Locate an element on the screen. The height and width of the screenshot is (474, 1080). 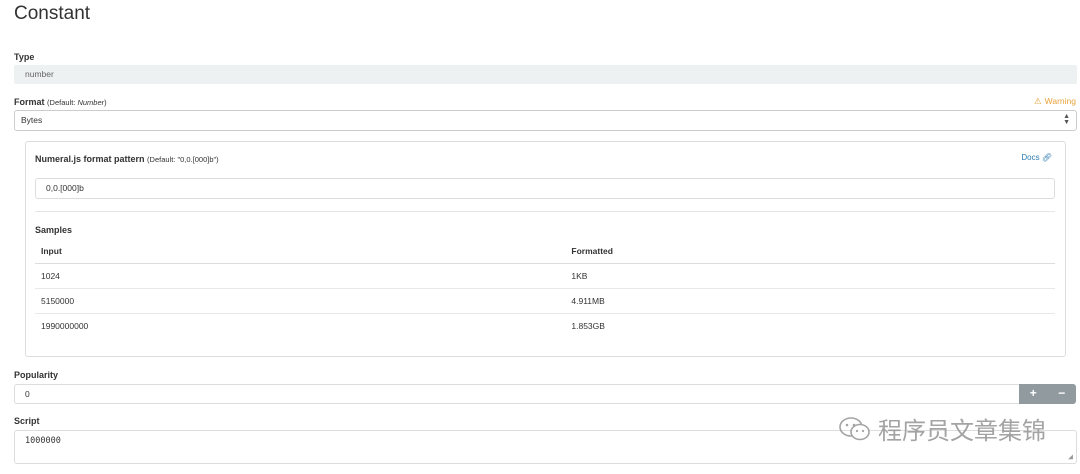
format-label: Format (Default: Number) is located at coordinates (60, 102).